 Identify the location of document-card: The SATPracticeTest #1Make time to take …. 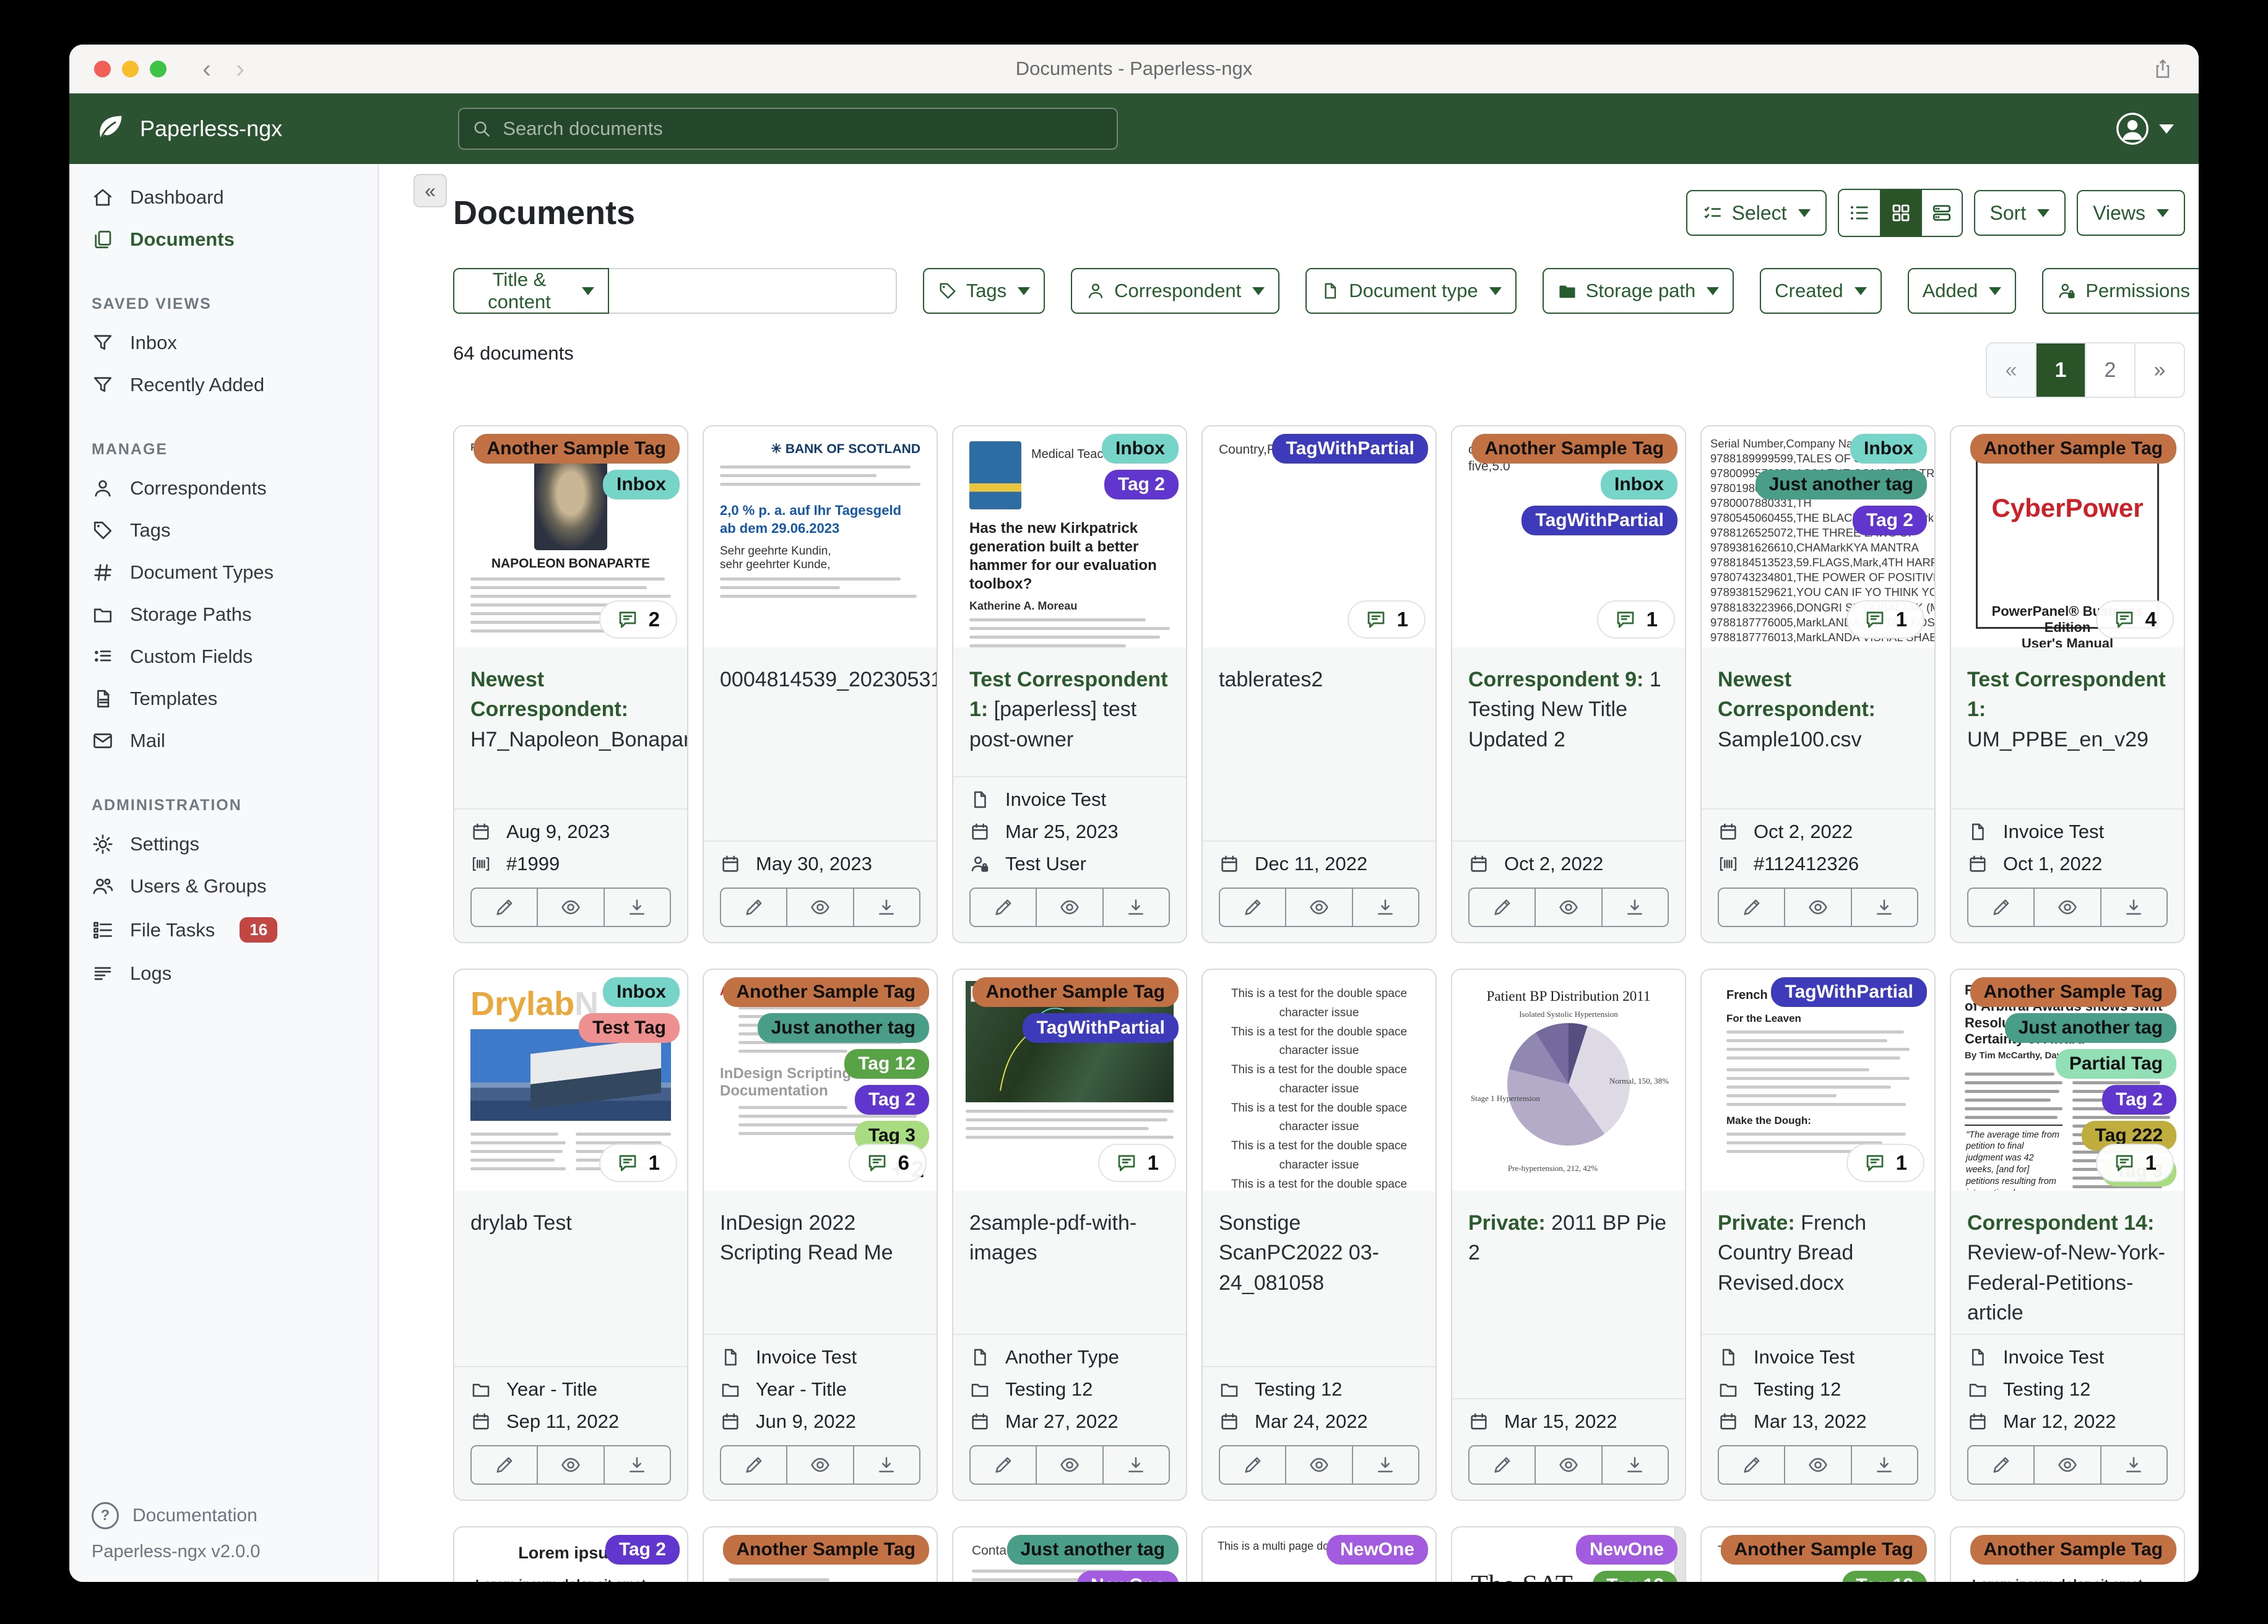
(1568, 1554).